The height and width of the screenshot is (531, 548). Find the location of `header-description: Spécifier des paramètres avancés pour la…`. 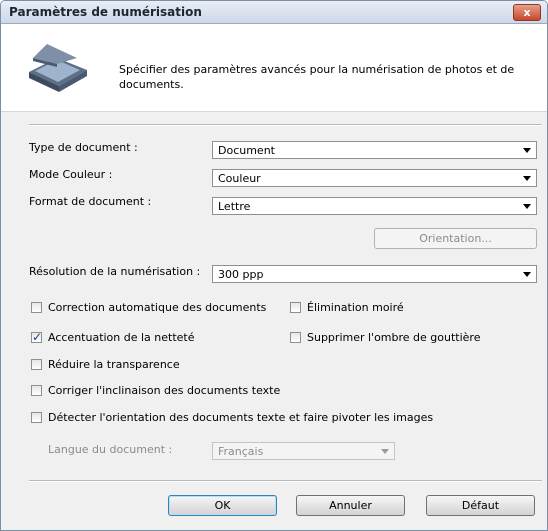

header-description: Spécifier des paramètres avancés pour la… is located at coordinates (329, 77).